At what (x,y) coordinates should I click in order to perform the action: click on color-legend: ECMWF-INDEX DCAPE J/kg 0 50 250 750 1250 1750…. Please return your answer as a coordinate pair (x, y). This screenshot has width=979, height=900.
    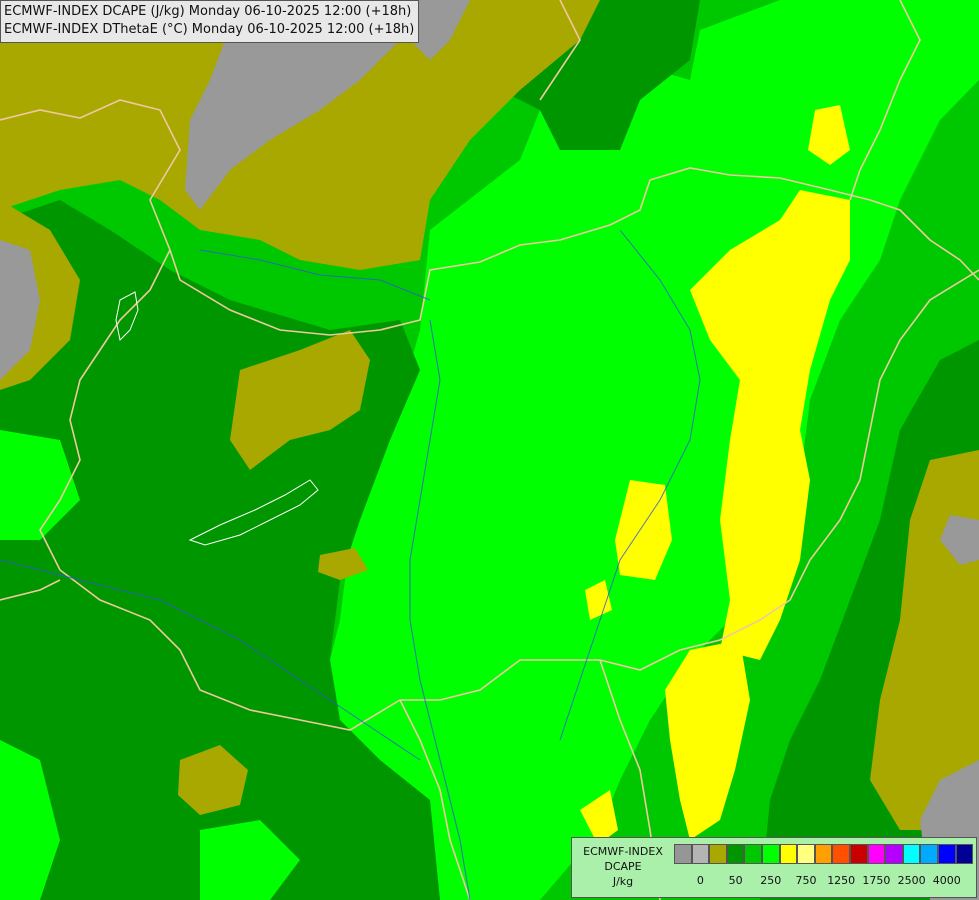
    Looking at the image, I should click on (774, 867).